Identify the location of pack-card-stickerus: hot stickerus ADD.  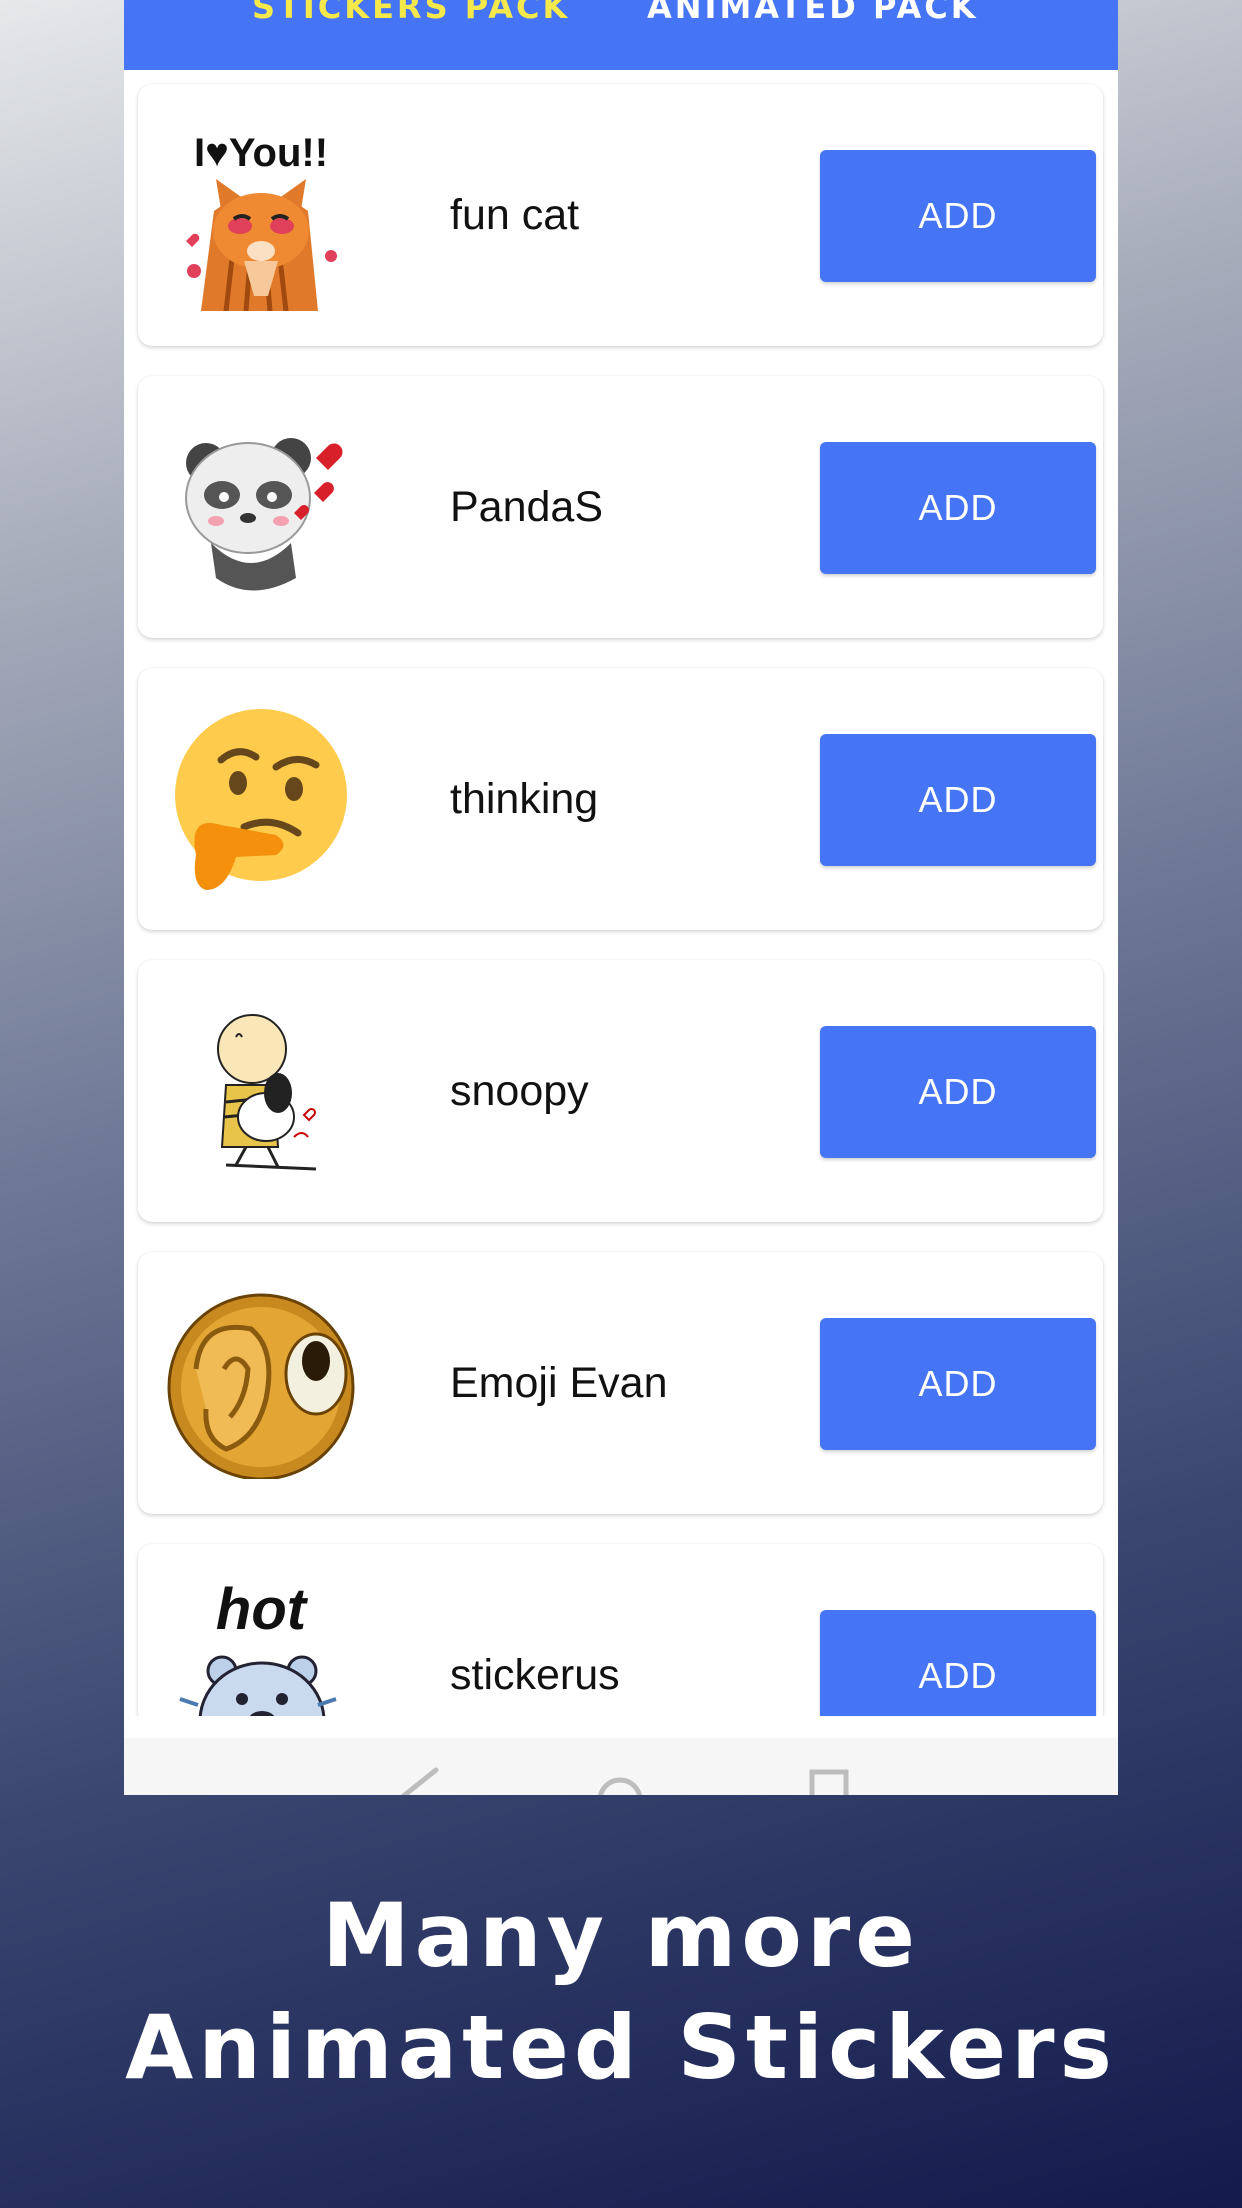
(620, 1630).